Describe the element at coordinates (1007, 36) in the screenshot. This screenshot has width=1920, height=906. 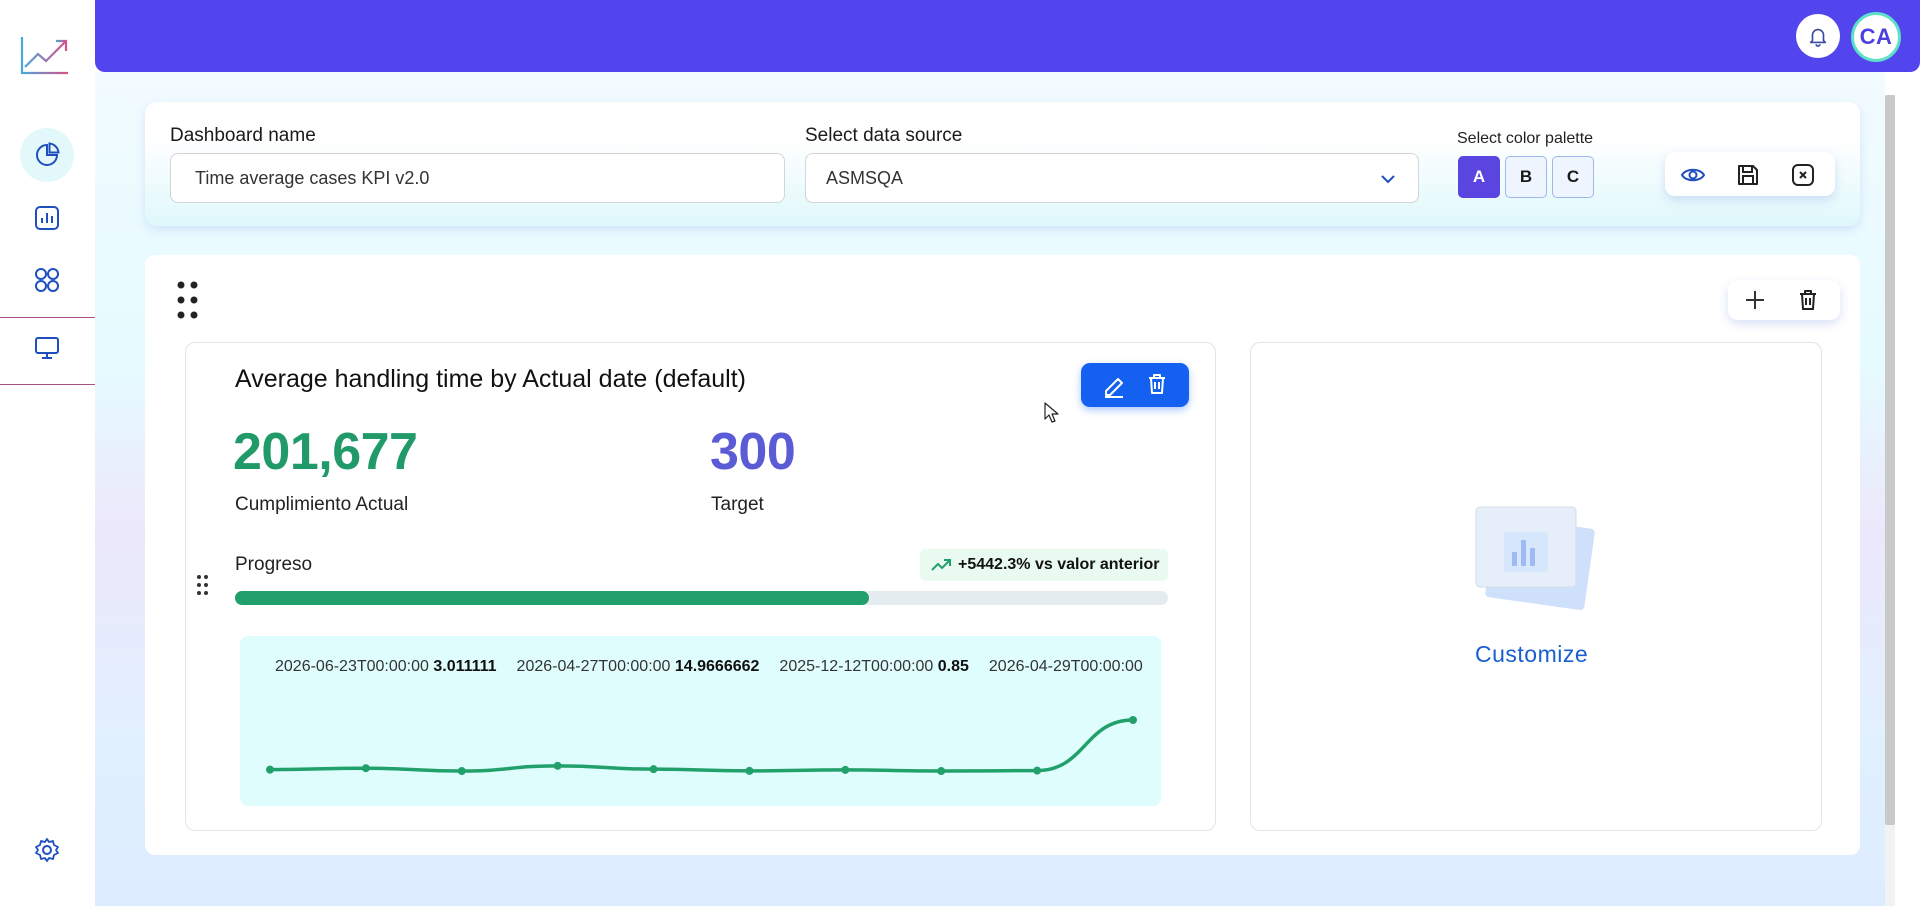
I see `top-bar` at that location.